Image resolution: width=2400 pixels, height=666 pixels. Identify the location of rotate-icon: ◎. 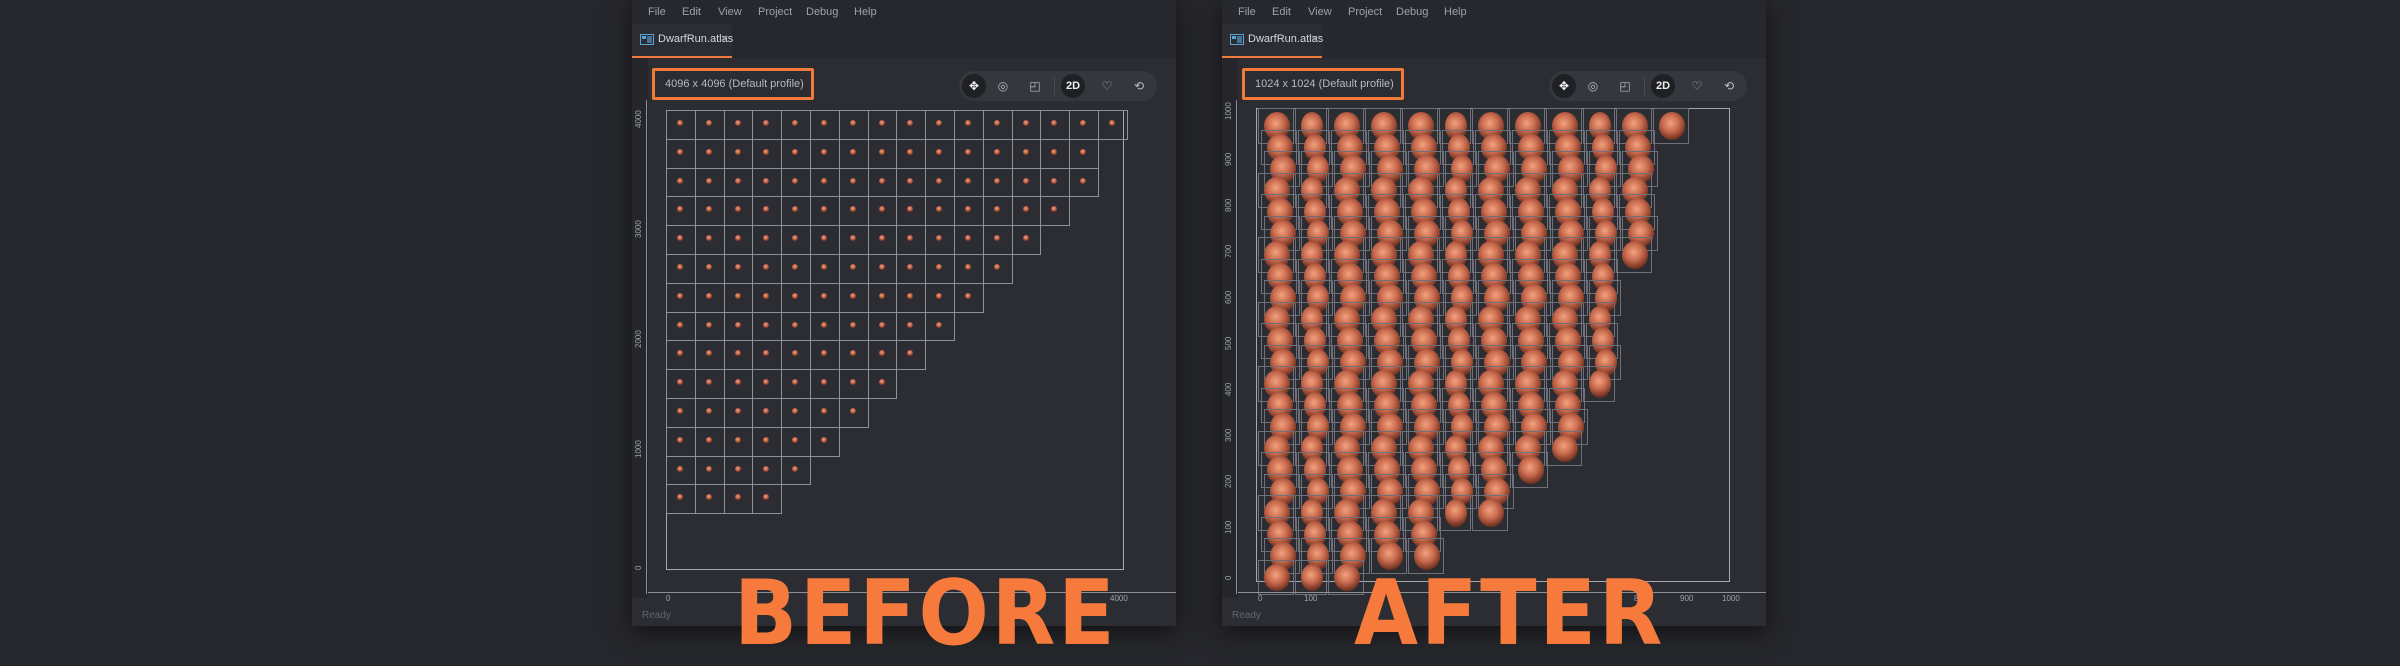
(1593, 86).